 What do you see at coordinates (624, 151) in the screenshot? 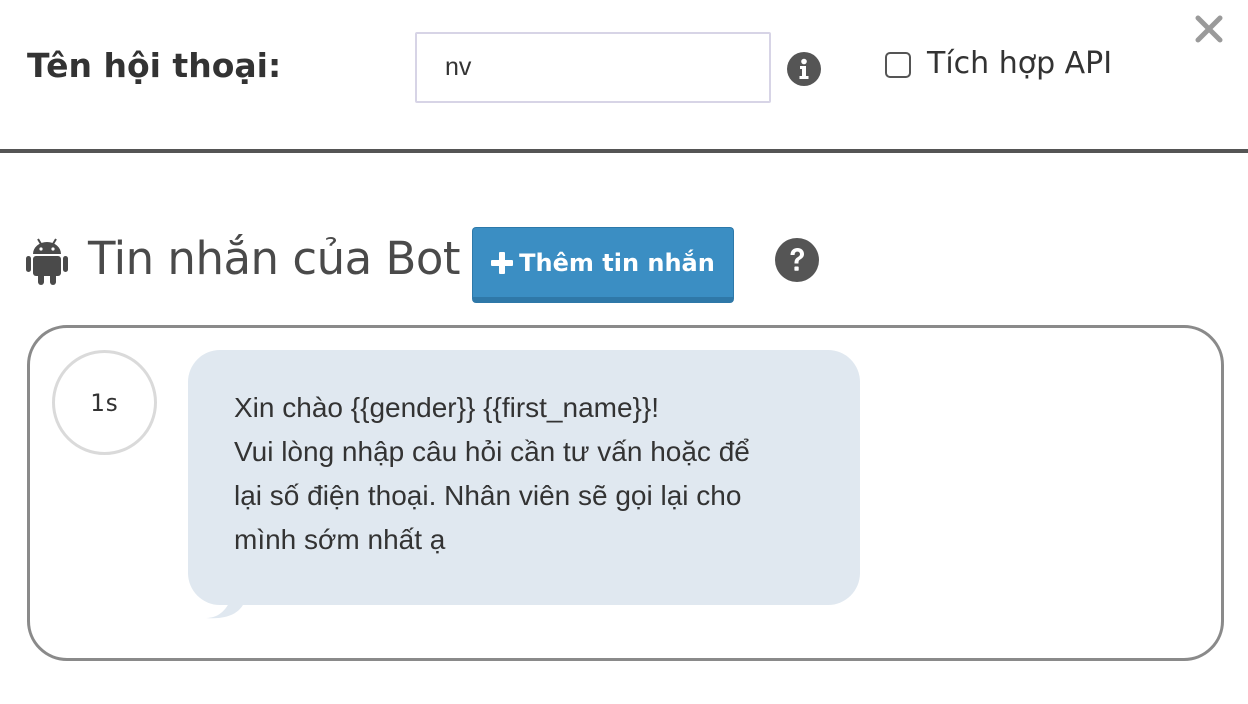
I see `header-divider` at bounding box center [624, 151].